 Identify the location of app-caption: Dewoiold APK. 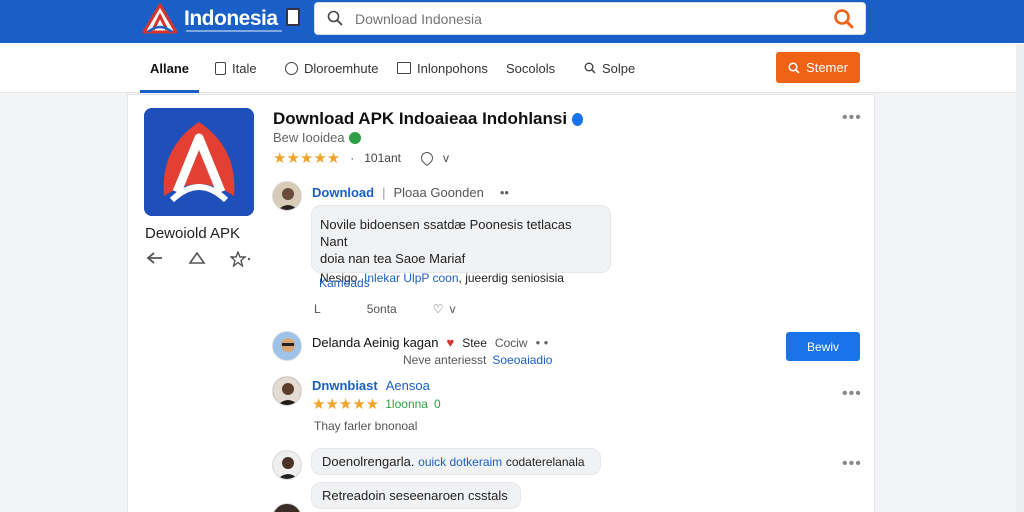
(193, 233).